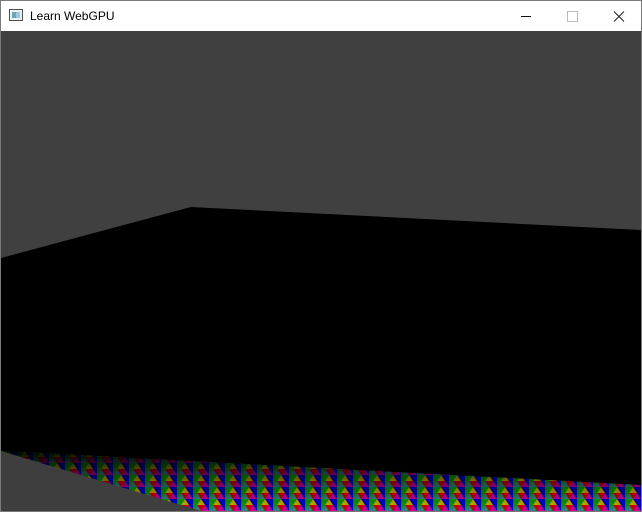 This screenshot has height=512, width=642. What do you see at coordinates (16, 15) in the screenshot?
I see `application-window-icon` at bounding box center [16, 15].